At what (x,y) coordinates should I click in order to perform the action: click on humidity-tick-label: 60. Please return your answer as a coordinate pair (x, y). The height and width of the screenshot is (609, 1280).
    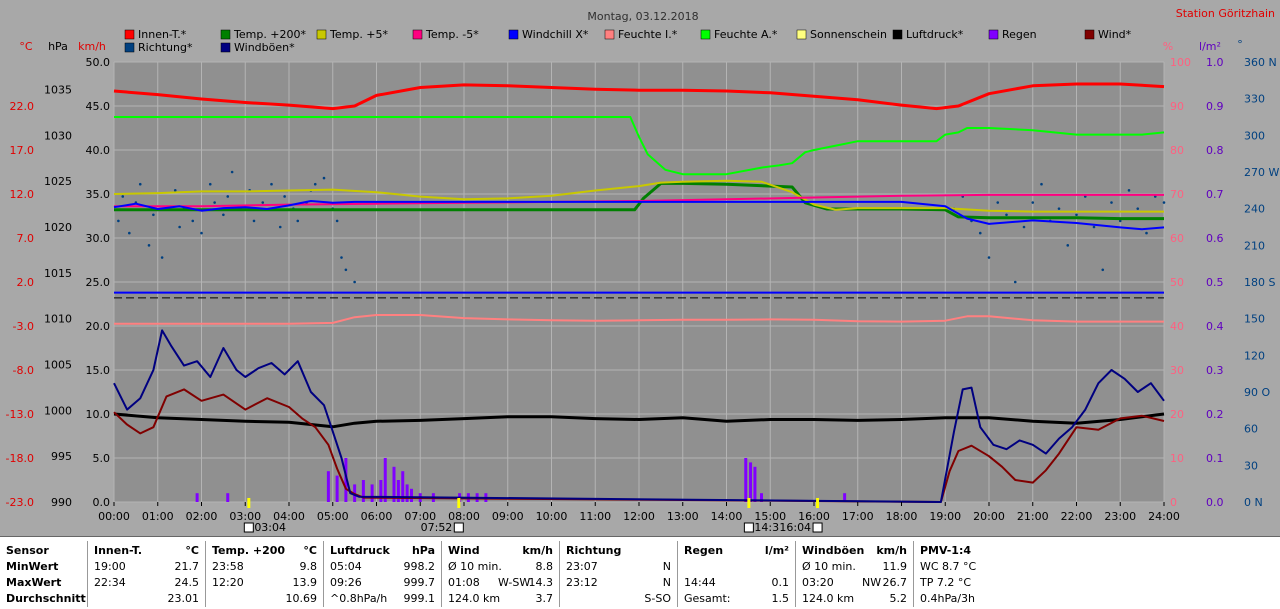
    Looking at the image, I should click on (1177, 238).